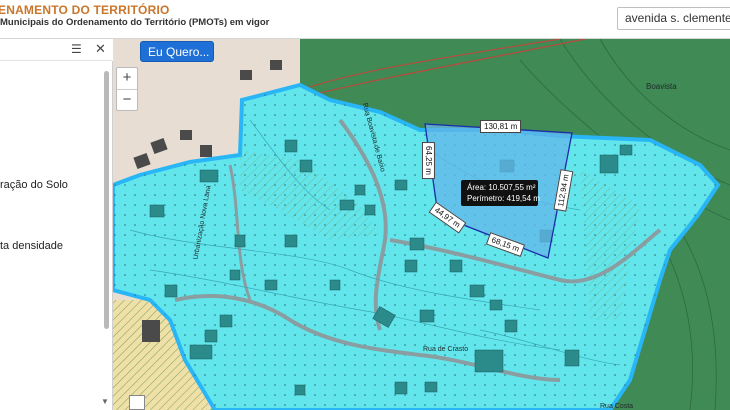 The height and width of the screenshot is (410, 730). I want to click on measurement-label: 130,81 m, so click(501, 126).